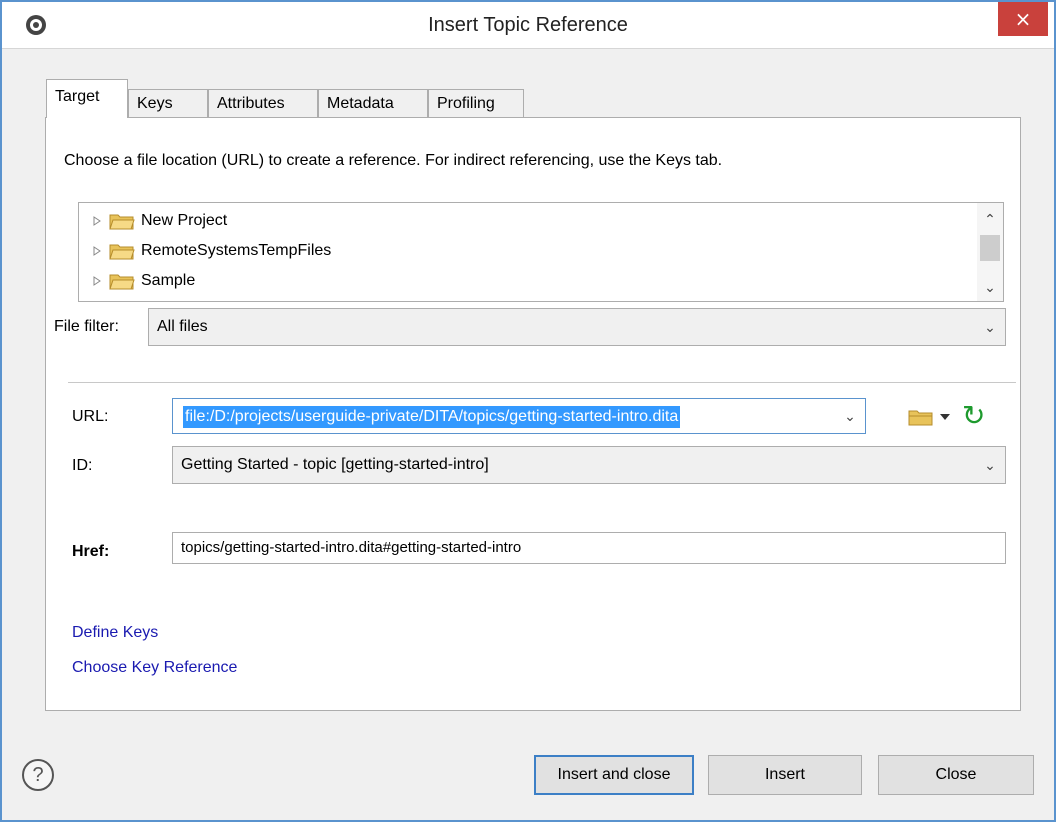  What do you see at coordinates (921, 417) in the screenshot?
I see `browse-folder-icon` at bounding box center [921, 417].